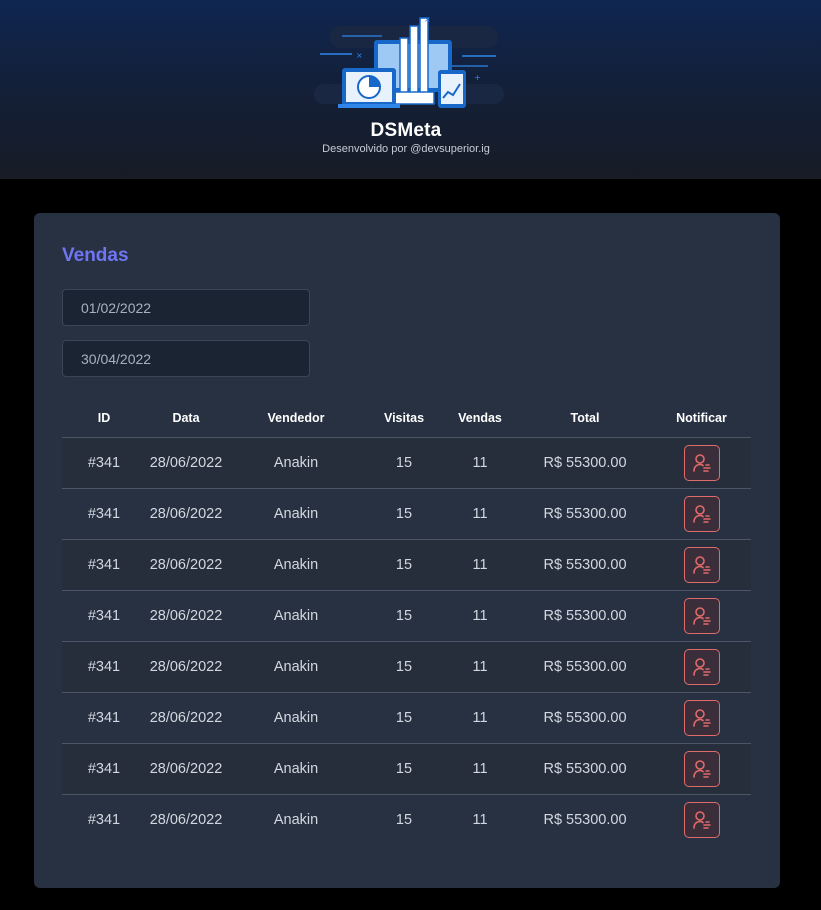  I want to click on dashboard-devices-icon: × × +, so click(409, 61).